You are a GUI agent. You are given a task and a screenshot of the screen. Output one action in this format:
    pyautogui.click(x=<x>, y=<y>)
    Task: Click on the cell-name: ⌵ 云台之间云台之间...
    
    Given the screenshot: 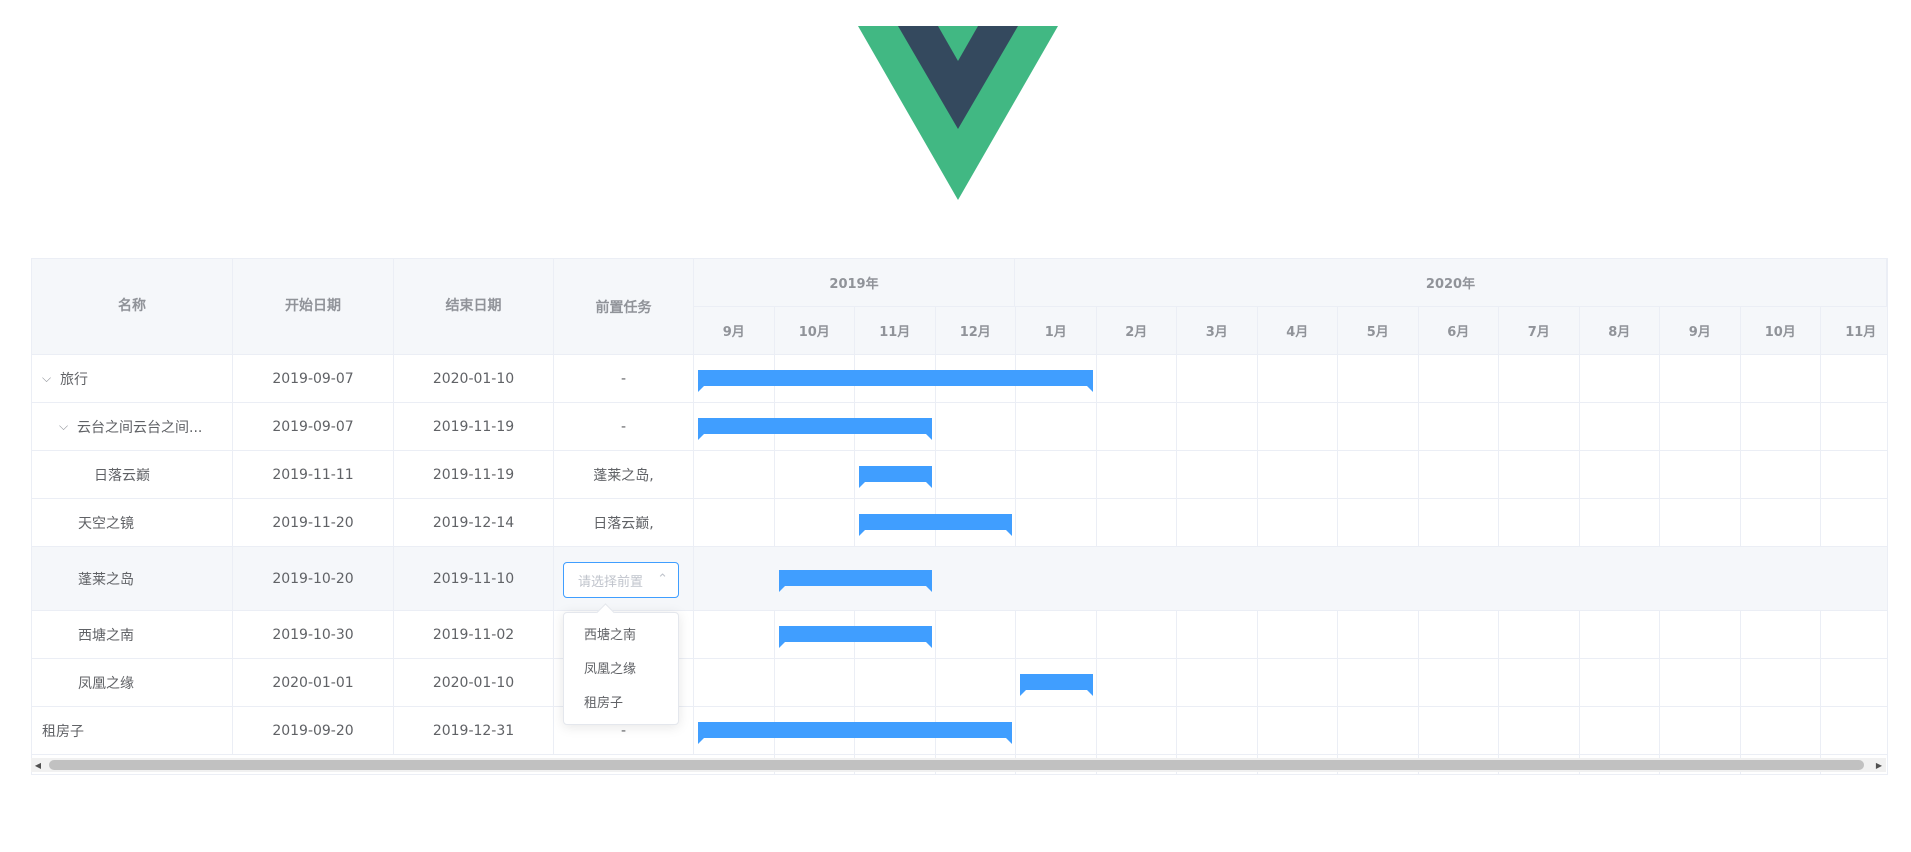 What is the action you would take?
    pyautogui.click(x=132, y=426)
    